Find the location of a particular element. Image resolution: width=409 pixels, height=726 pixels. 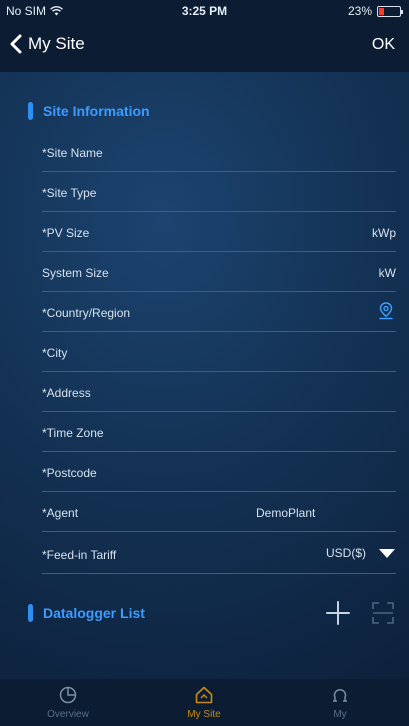

tab-my: My is located at coordinates (340, 702).